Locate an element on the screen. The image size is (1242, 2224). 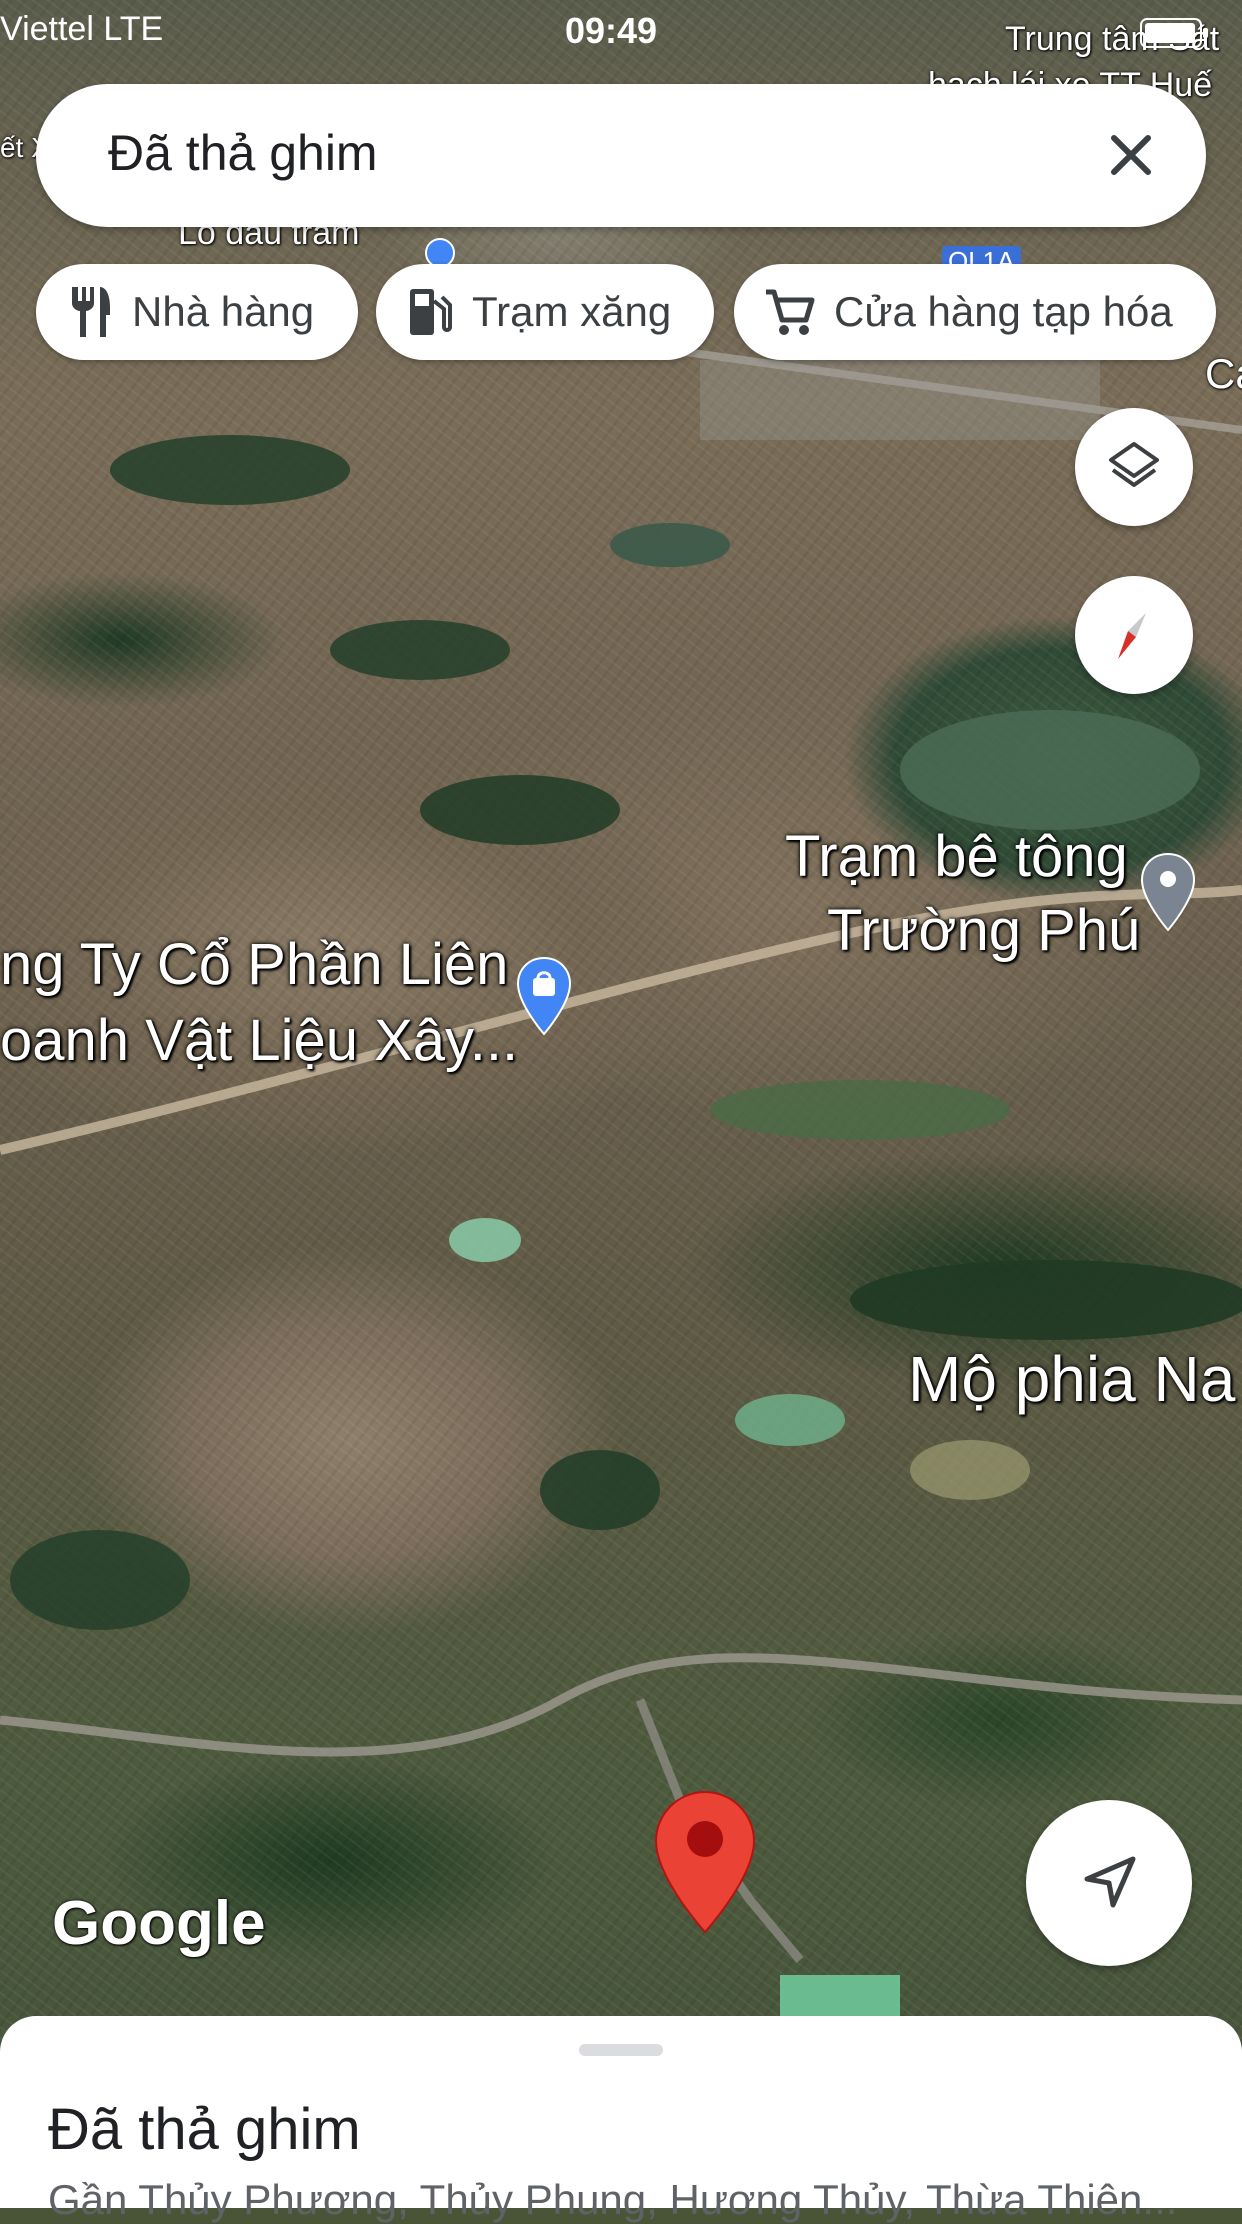
google-watermark: Google is located at coordinates (159, 1923).